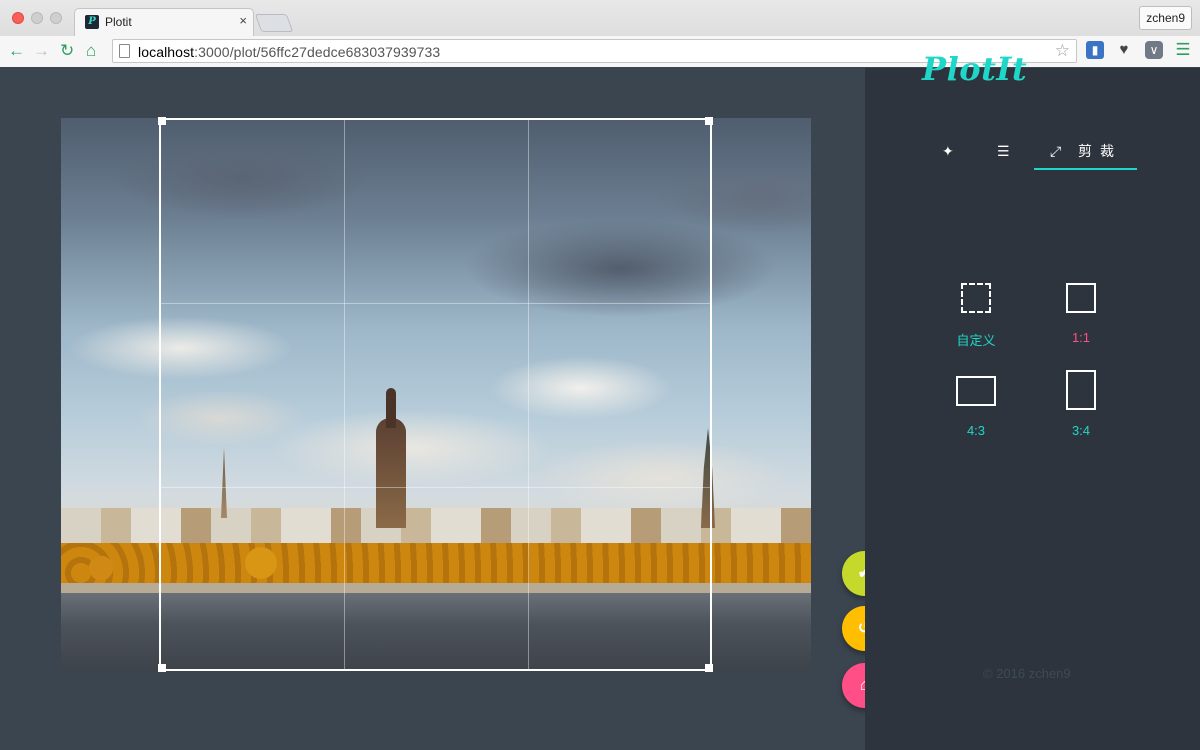 This screenshot has height=750, width=1200. What do you see at coordinates (1056, 151) in the screenshot?
I see `expand-arrows-icon: ⤢` at bounding box center [1056, 151].